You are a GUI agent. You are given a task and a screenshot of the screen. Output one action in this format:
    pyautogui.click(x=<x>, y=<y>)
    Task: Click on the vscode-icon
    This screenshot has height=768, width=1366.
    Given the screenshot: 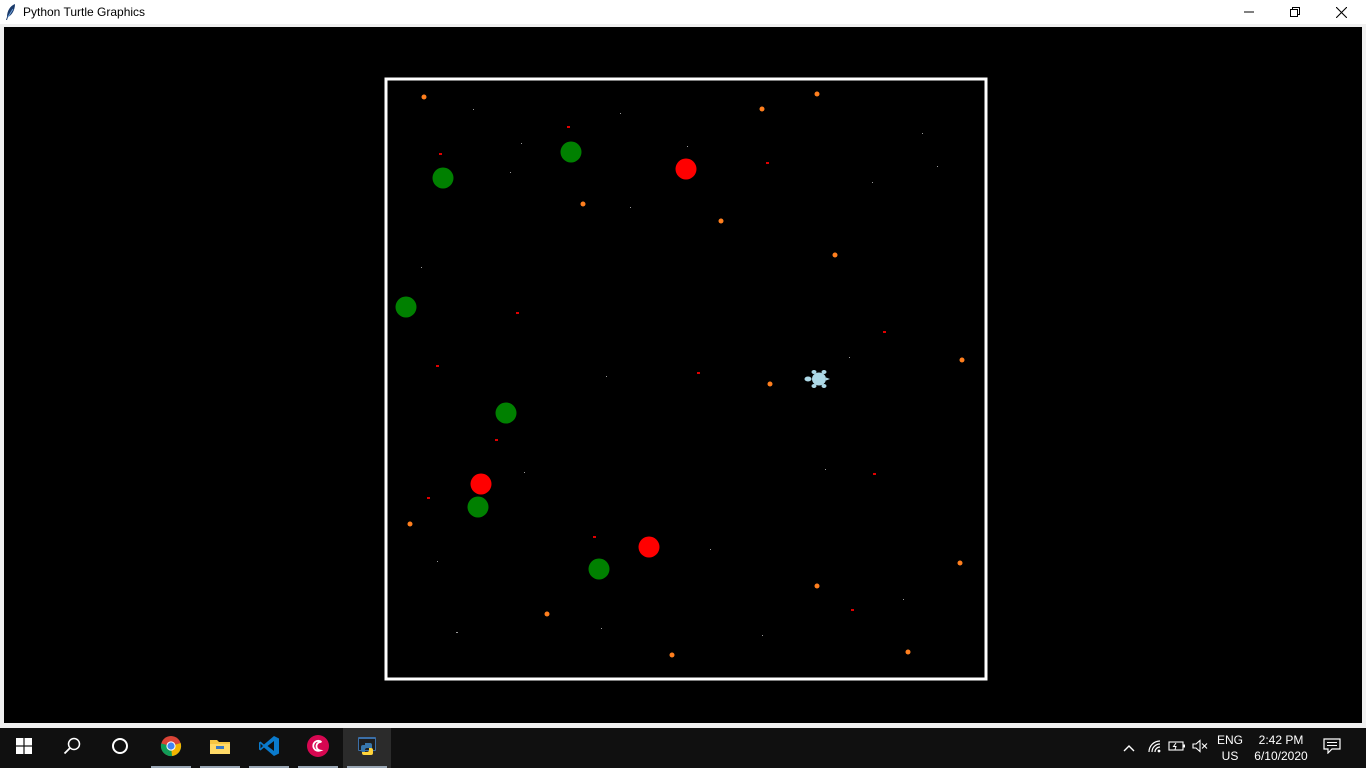 What is the action you would take?
    pyautogui.click(x=269, y=748)
    